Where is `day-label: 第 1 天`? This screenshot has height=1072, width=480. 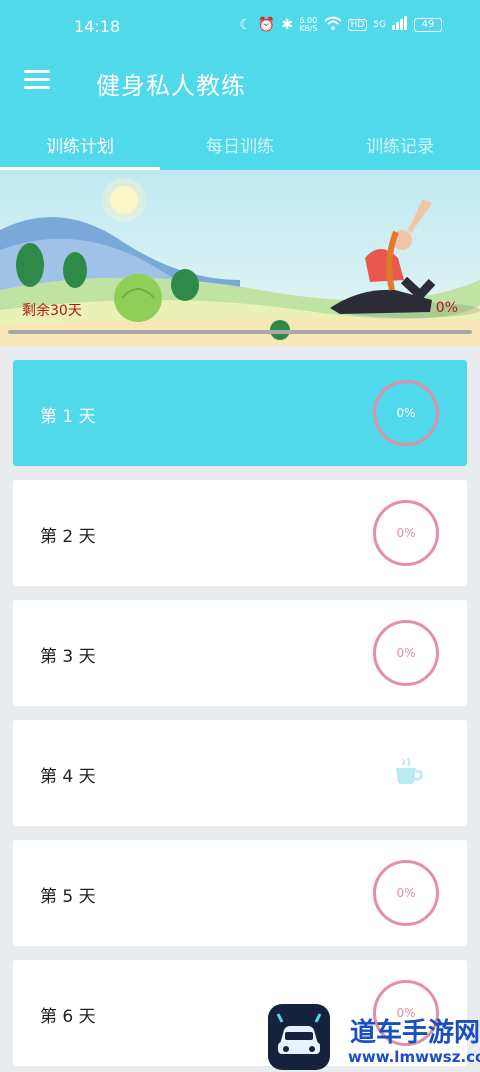
day-label: 第 1 天 is located at coordinates (68, 417).